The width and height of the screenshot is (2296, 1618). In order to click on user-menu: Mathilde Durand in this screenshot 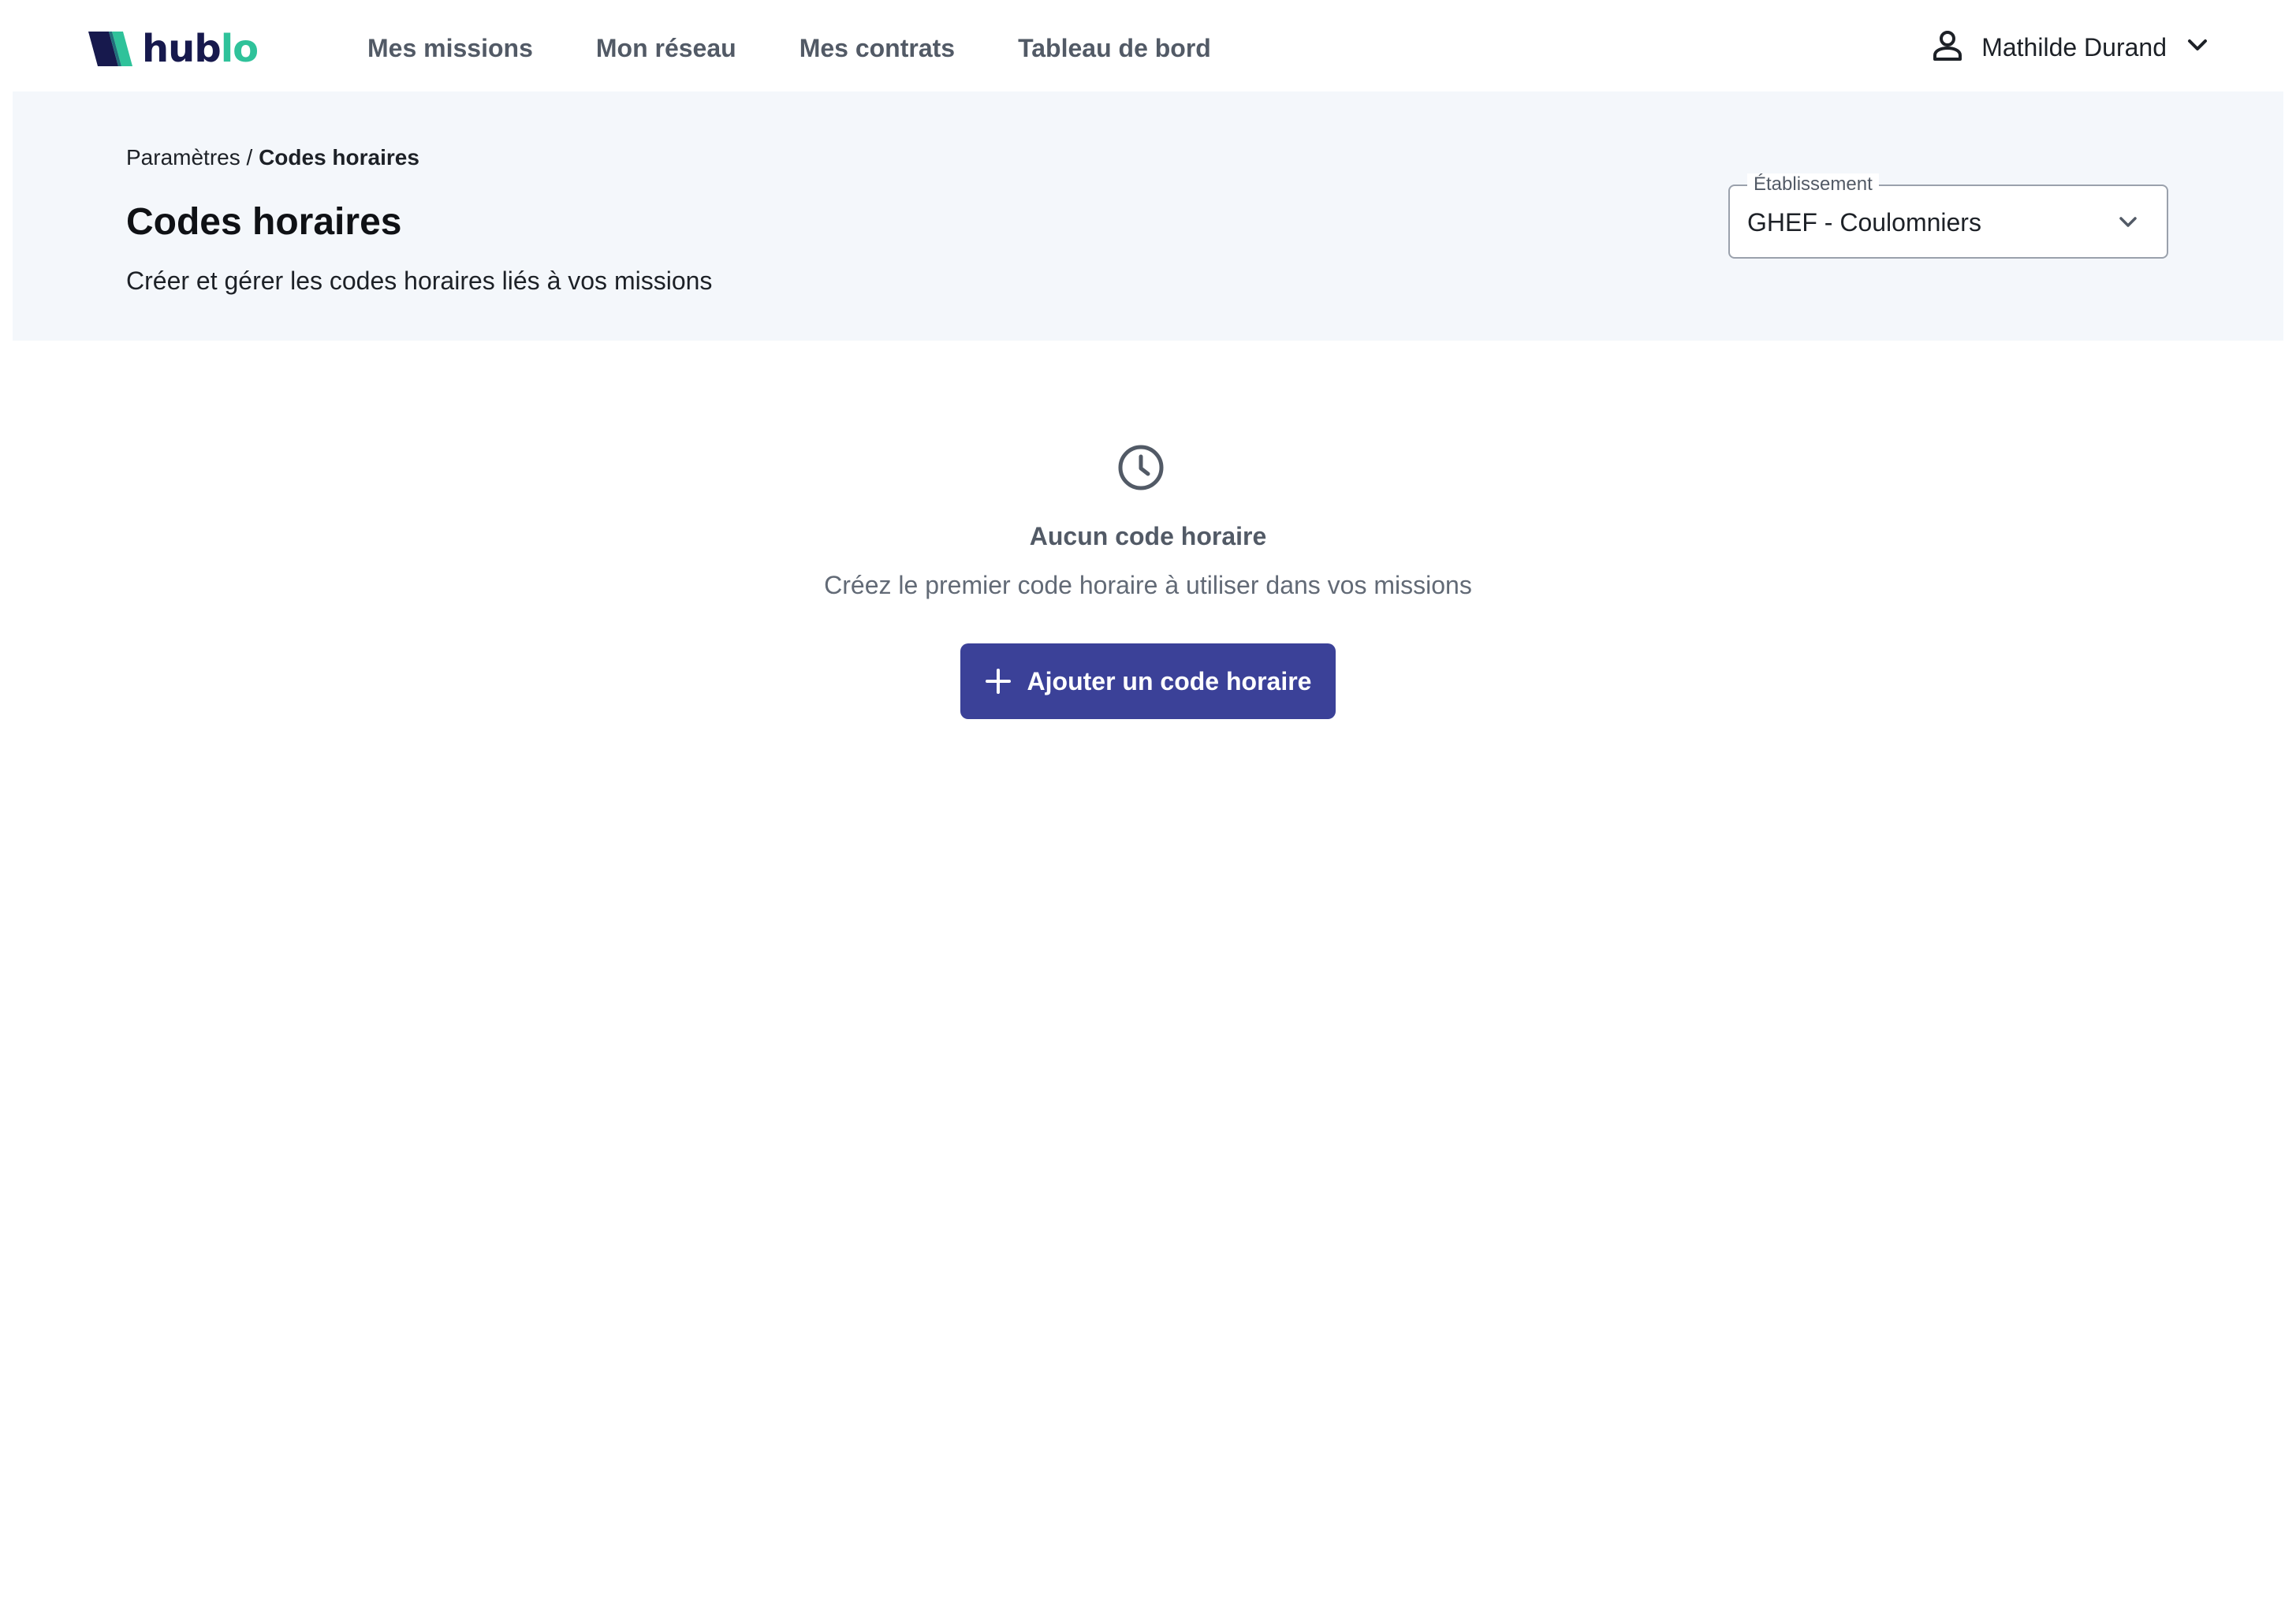, I will do `click(2070, 47)`.